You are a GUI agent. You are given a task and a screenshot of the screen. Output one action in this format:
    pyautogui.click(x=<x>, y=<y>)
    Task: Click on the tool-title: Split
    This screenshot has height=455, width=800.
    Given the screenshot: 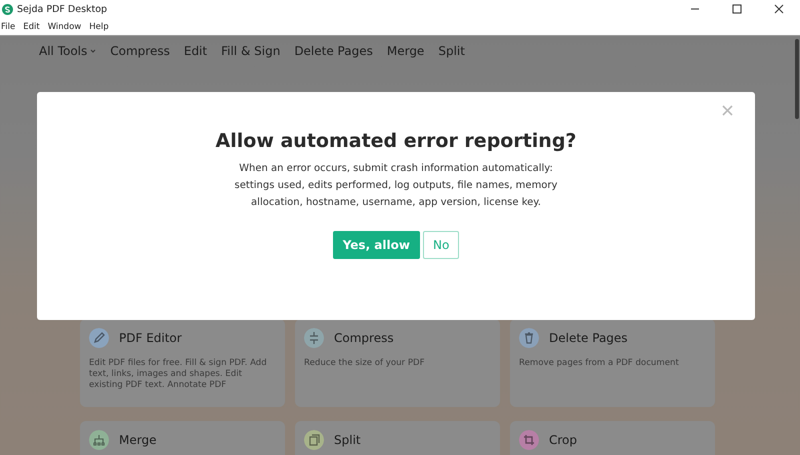 What is the action you would take?
    pyautogui.click(x=347, y=440)
    